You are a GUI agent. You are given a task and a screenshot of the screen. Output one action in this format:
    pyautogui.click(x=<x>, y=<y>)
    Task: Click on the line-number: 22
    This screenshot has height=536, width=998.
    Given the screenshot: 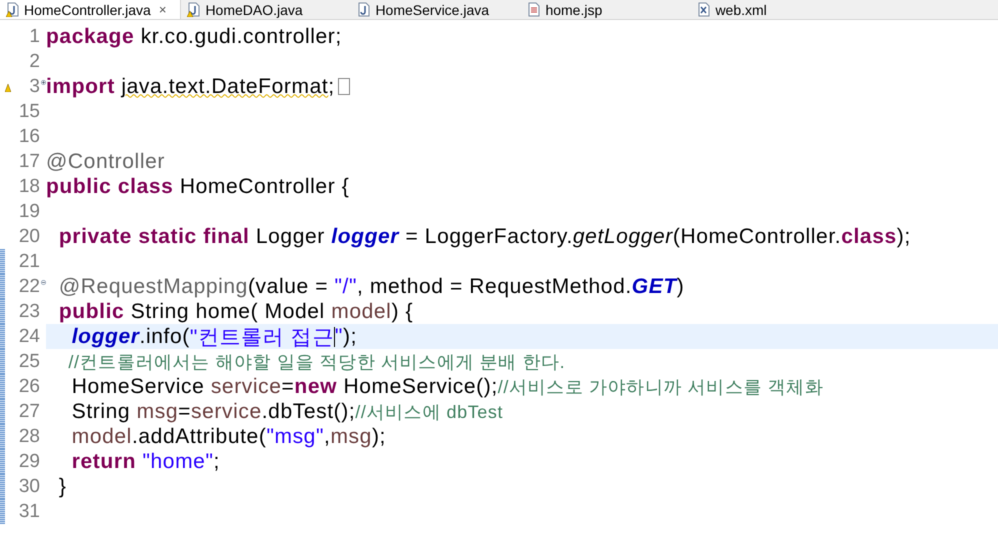 What is the action you would take?
    pyautogui.click(x=29, y=287)
    